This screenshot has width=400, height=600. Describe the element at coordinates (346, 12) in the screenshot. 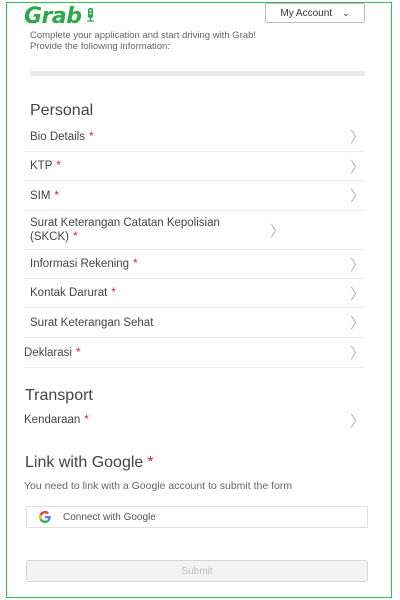

I see `chevron-down-icon: ⌄` at that location.